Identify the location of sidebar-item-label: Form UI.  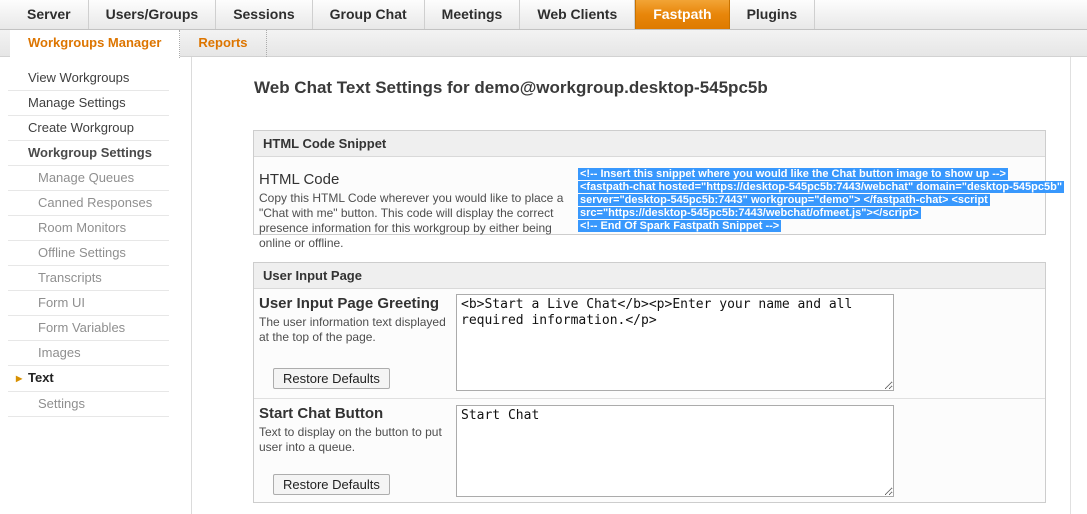
(61, 302).